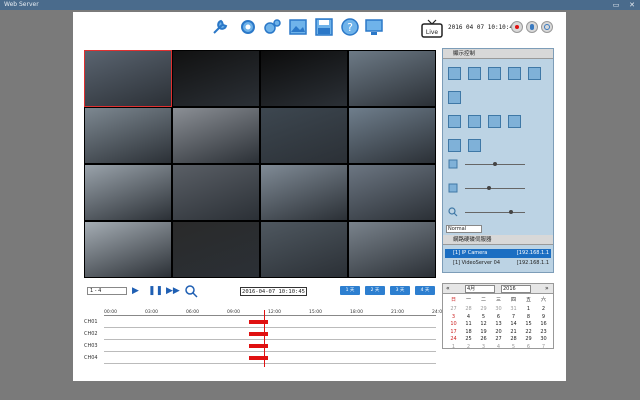 This screenshot has width=640, height=400. I want to click on layout-1x1-button, so click(454, 73).